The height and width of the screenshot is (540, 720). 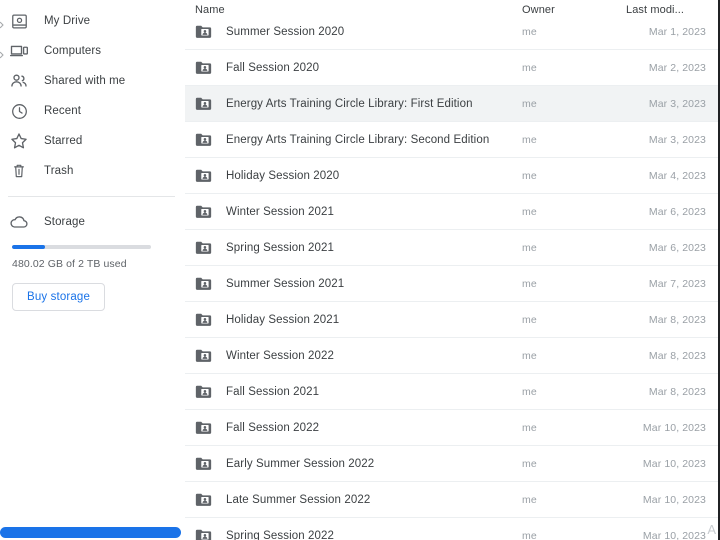 What do you see at coordinates (452, 68) in the screenshot?
I see `table-row: Fall Session 2020 me Mar 2, 2023` at bounding box center [452, 68].